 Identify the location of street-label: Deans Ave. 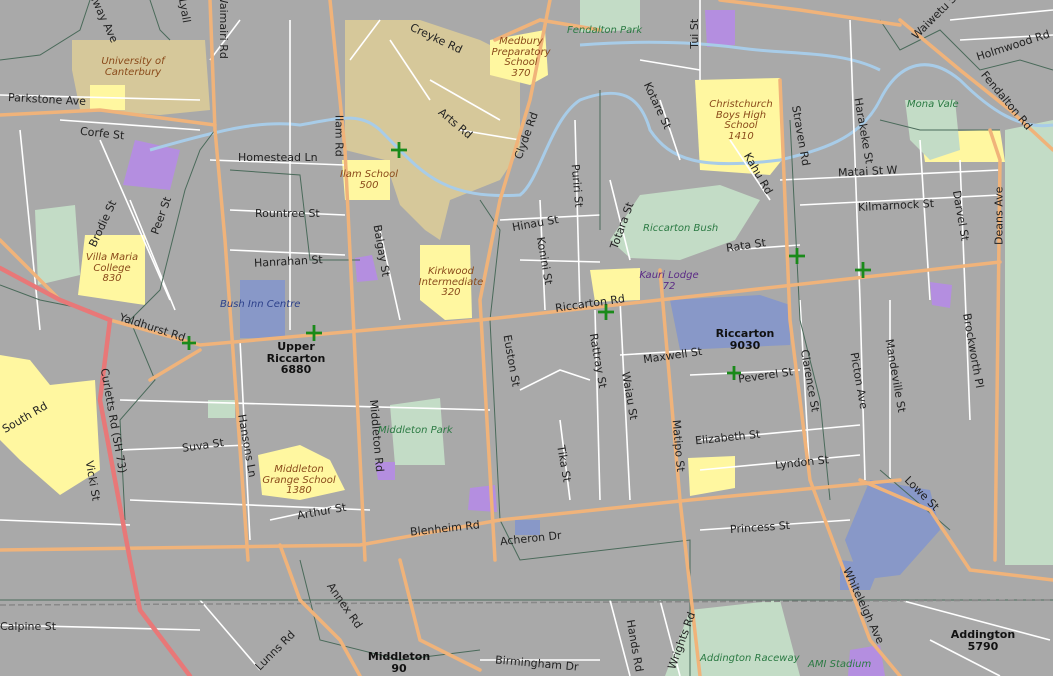
(999, 215).